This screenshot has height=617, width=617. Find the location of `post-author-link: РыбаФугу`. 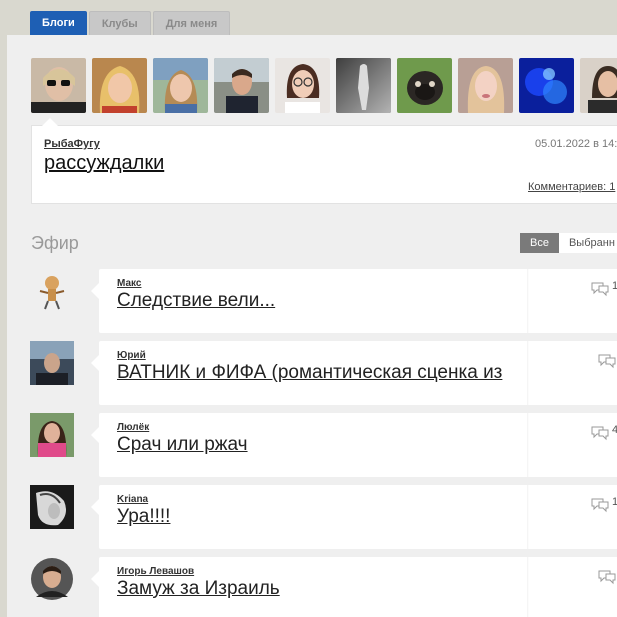

post-author-link: РыбаФугу is located at coordinates (72, 144).